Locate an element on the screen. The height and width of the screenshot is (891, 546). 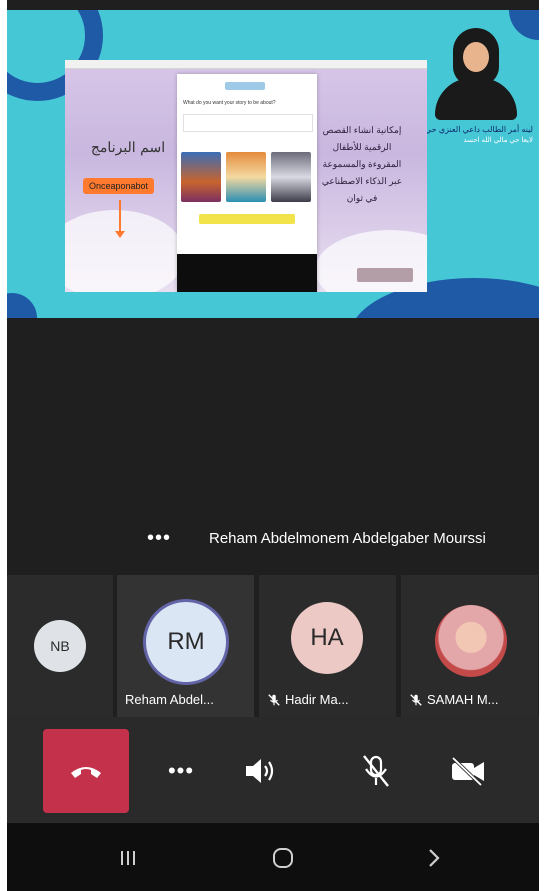
call-controls: ••• is located at coordinates (273, 770).